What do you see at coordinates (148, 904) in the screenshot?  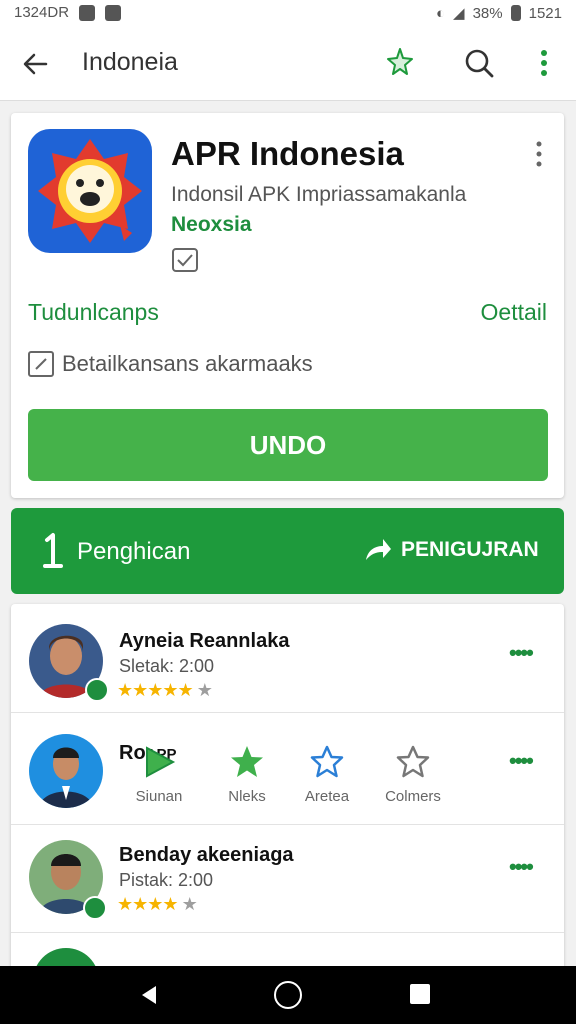 I see `stars-filled: ★★★★` at bounding box center [148, 904].